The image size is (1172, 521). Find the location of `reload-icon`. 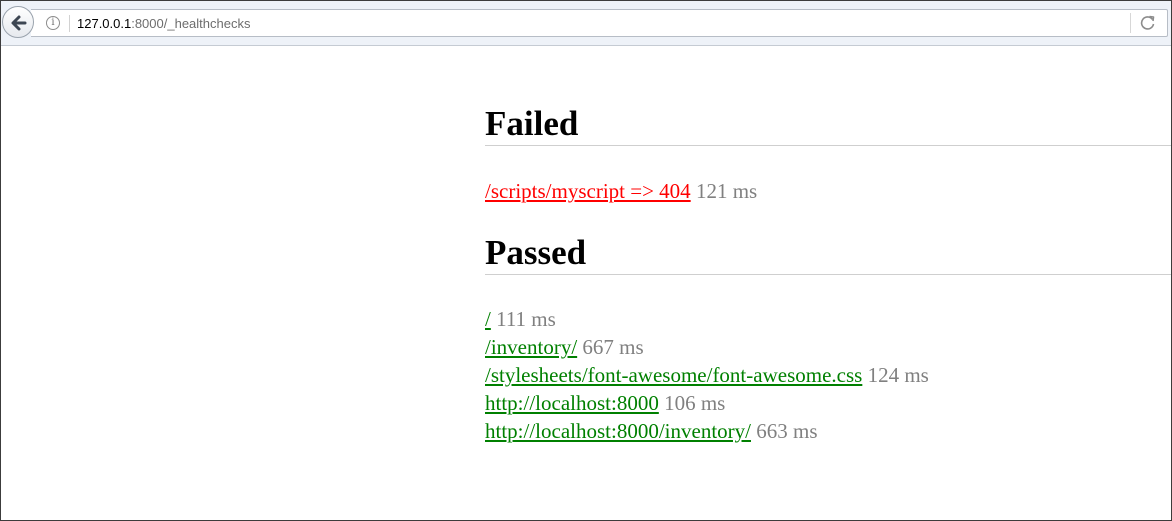

reload-icon is located at coordinates (1147, 22).